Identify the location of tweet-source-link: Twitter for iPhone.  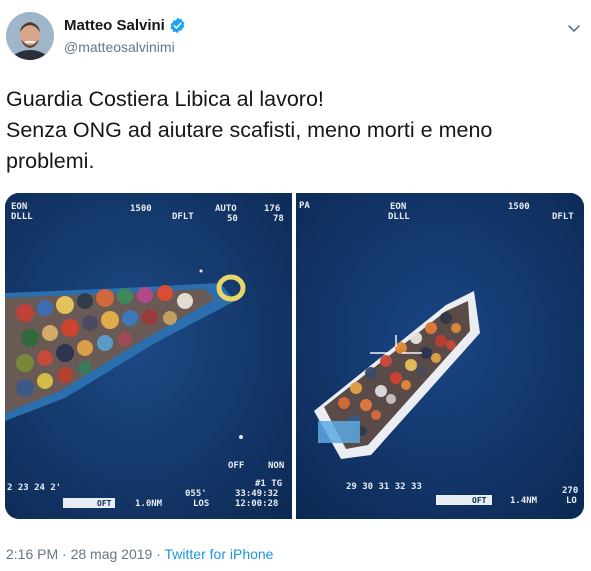
(219, 554).